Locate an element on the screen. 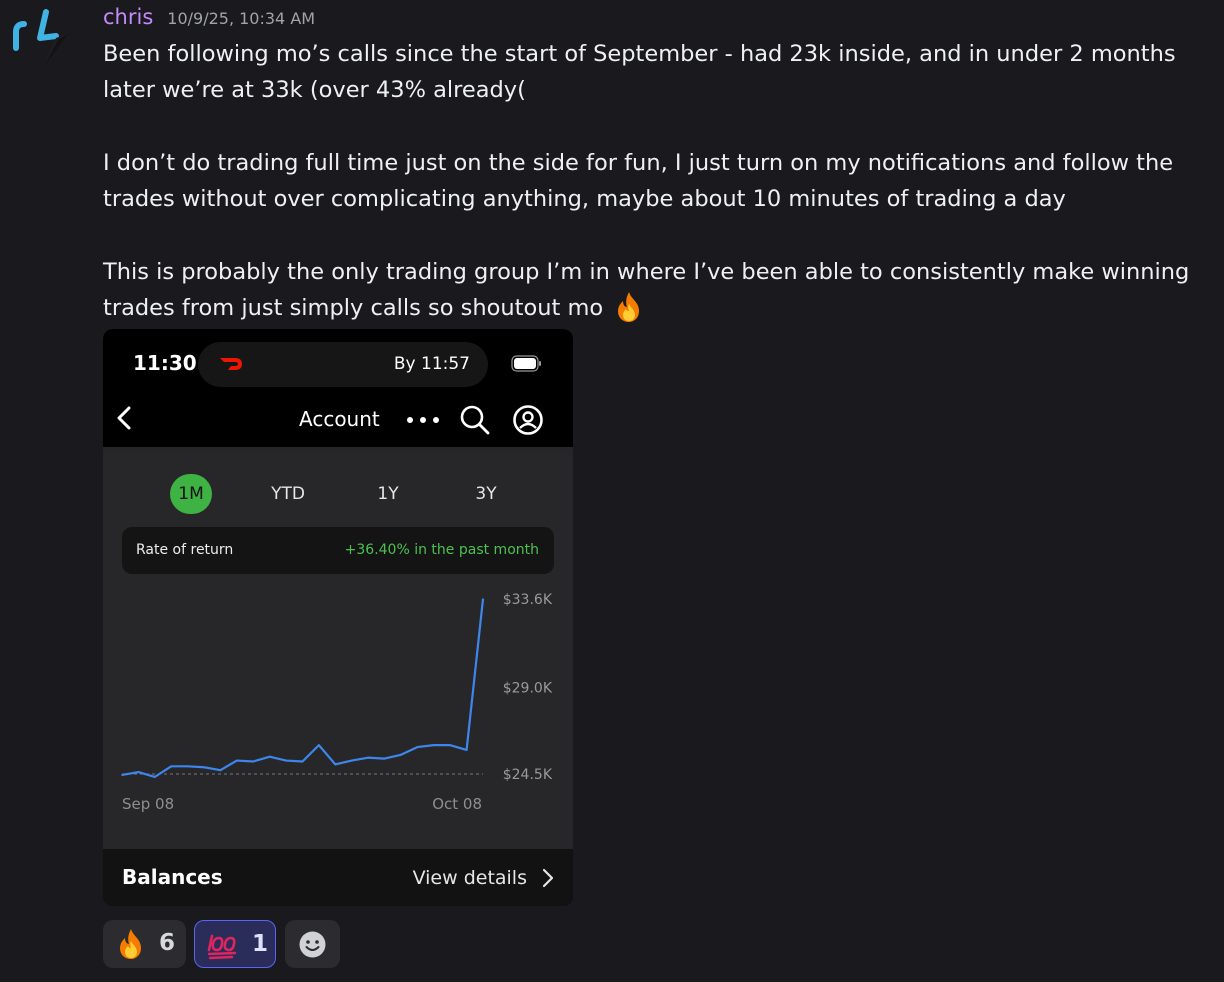 The width and height of the screenshot is (1224, 982). add-reaction-button is located at coordinates (312, 944).